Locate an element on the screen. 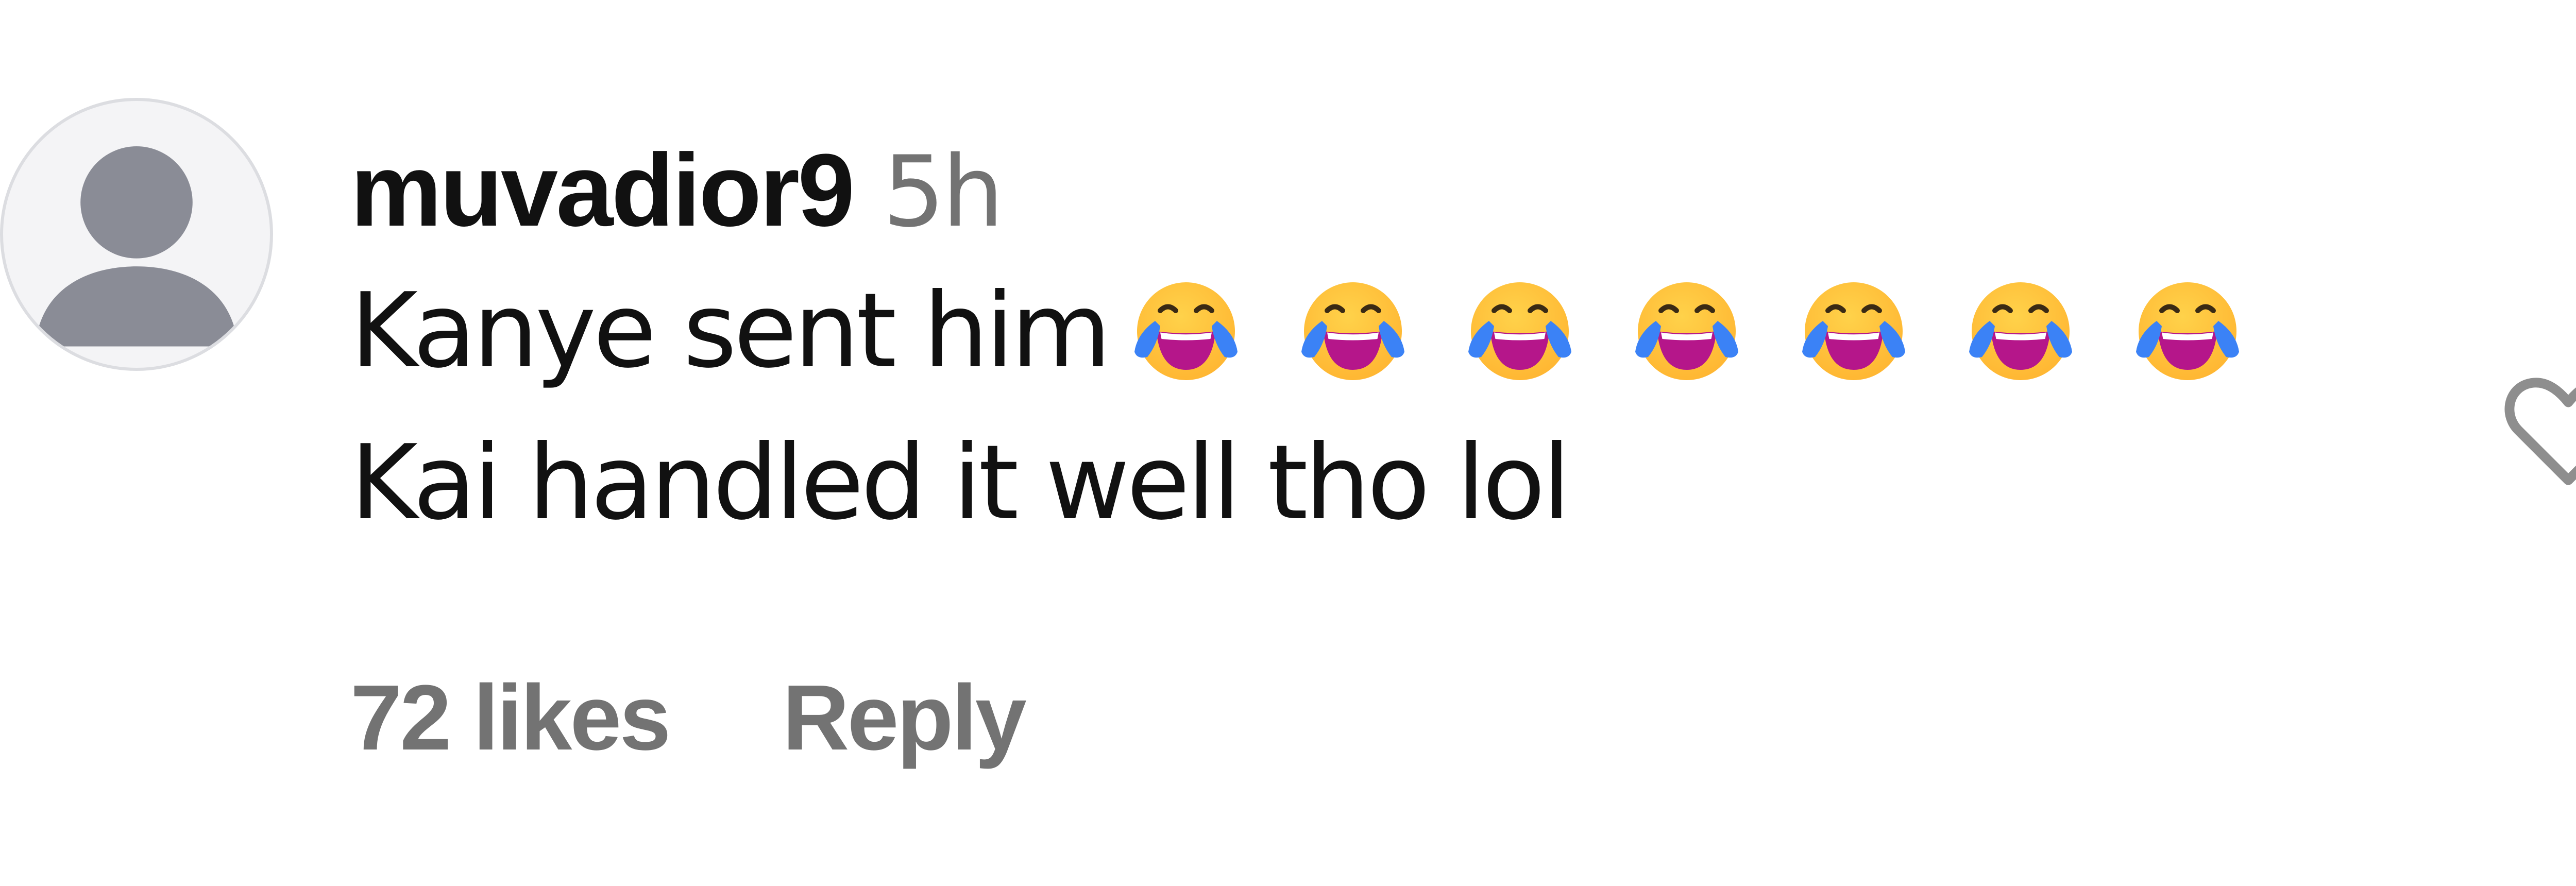  avatar is located at coordinates (136, 234).